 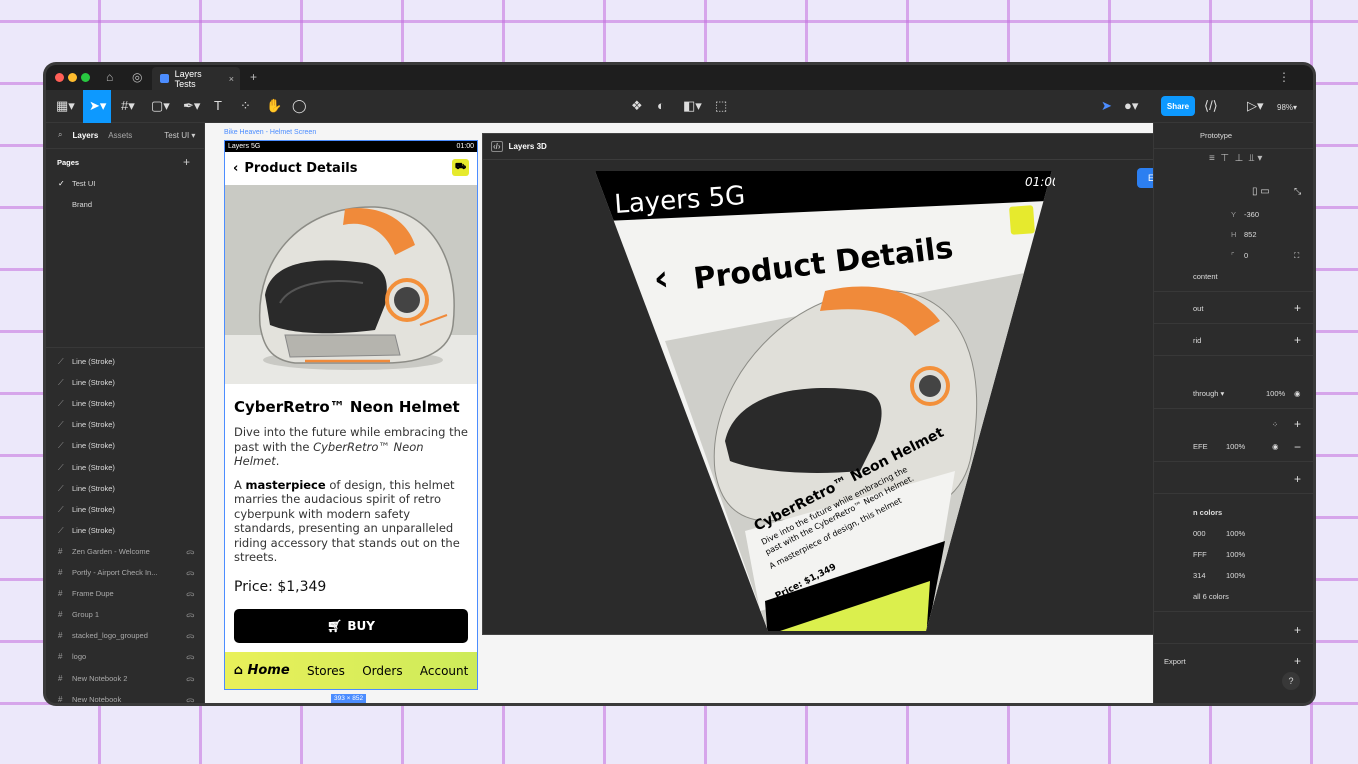 I want to click on layer-item: Frame Dupe, so click(x=93, y=594).